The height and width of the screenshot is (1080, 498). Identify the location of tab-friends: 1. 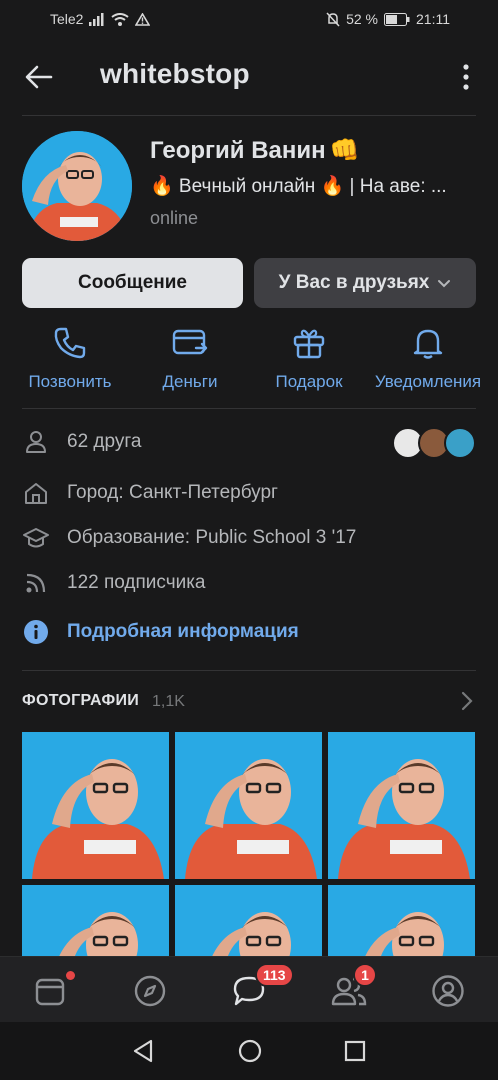
(353, 987).